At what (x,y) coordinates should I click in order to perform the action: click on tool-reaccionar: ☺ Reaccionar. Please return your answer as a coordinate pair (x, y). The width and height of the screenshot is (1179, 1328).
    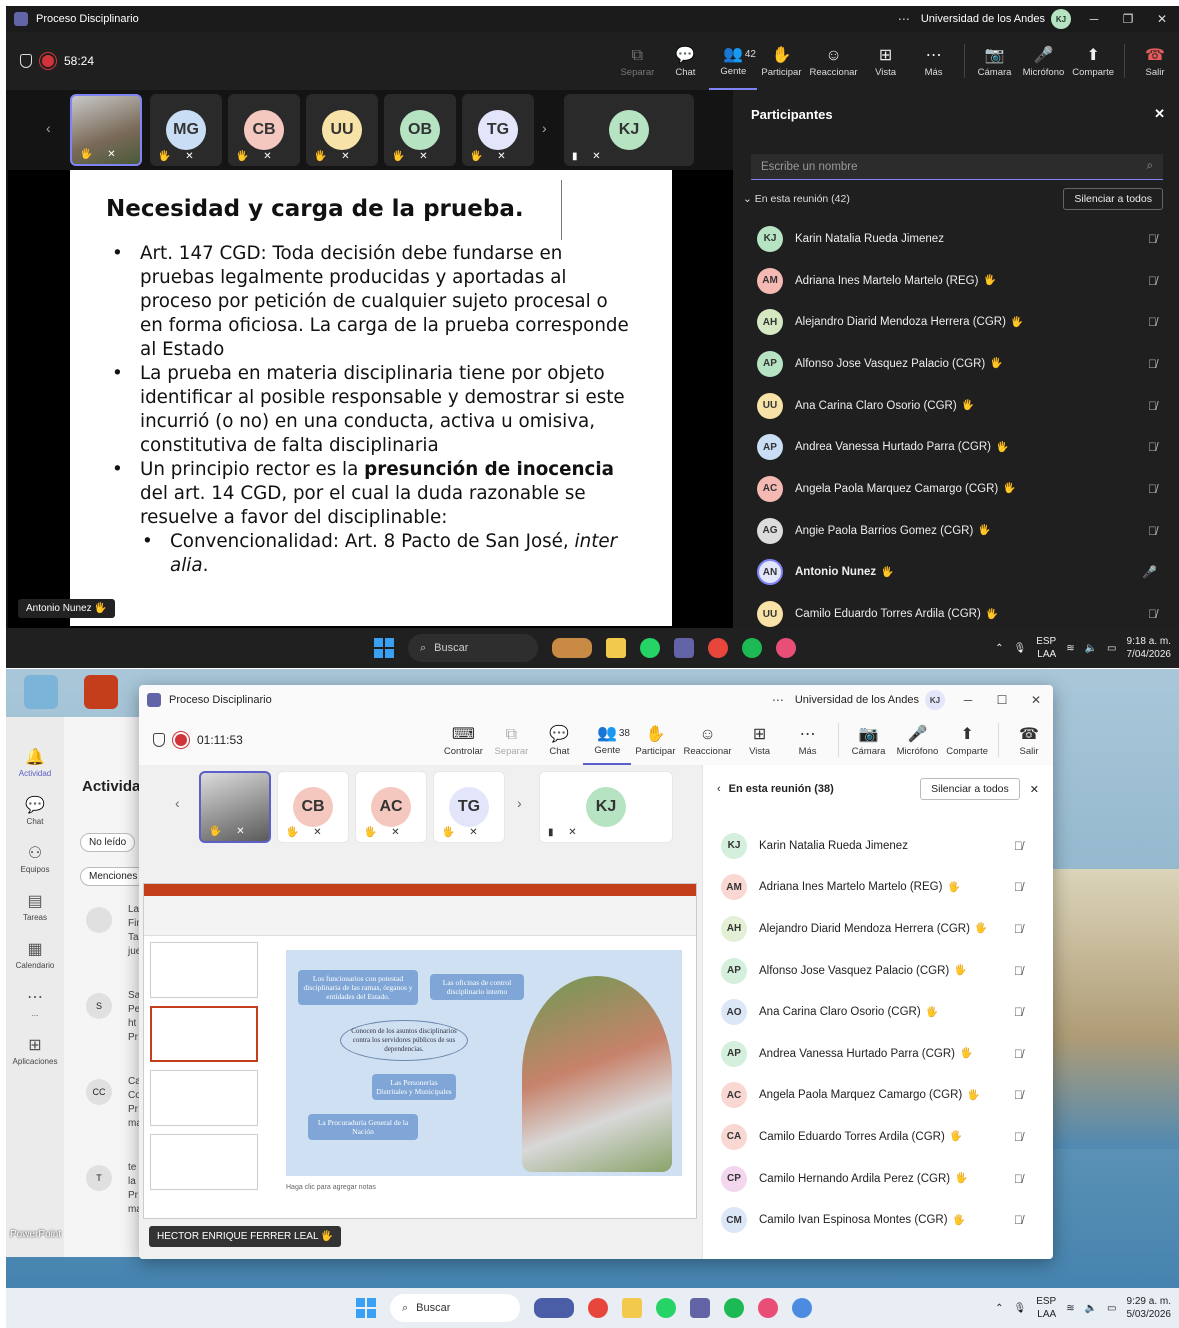
    Looking at the image, I should click on (708, 740).